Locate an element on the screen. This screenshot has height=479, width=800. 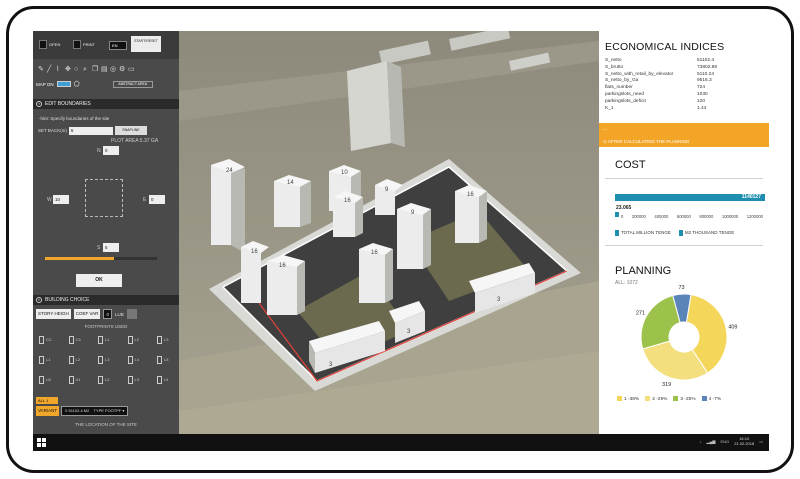
target-icon: ◎ is located at coordinates (113, 70).